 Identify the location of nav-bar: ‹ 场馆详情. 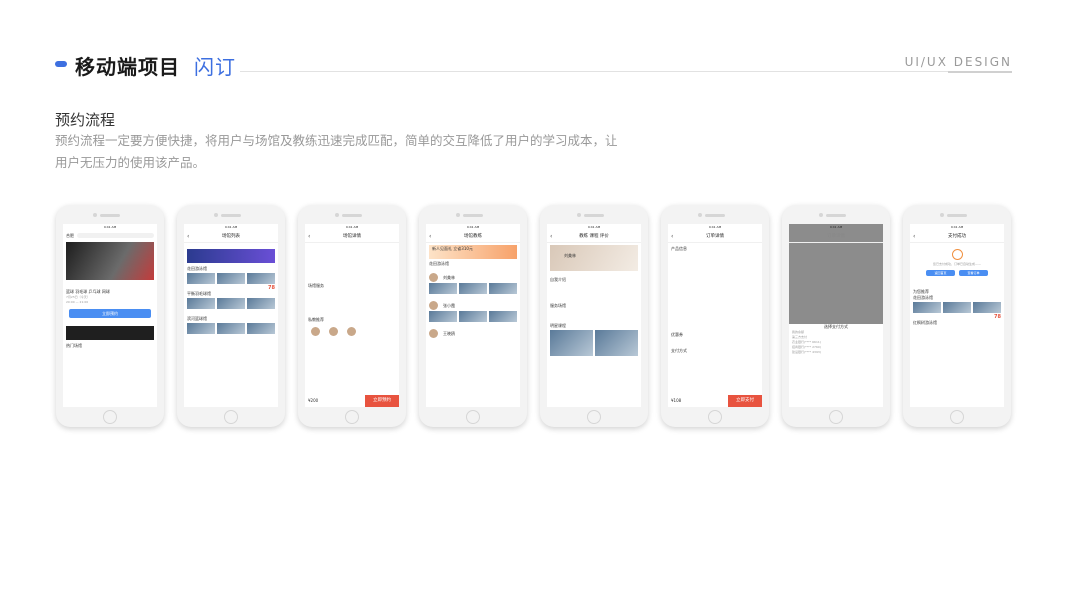
(352, 237).